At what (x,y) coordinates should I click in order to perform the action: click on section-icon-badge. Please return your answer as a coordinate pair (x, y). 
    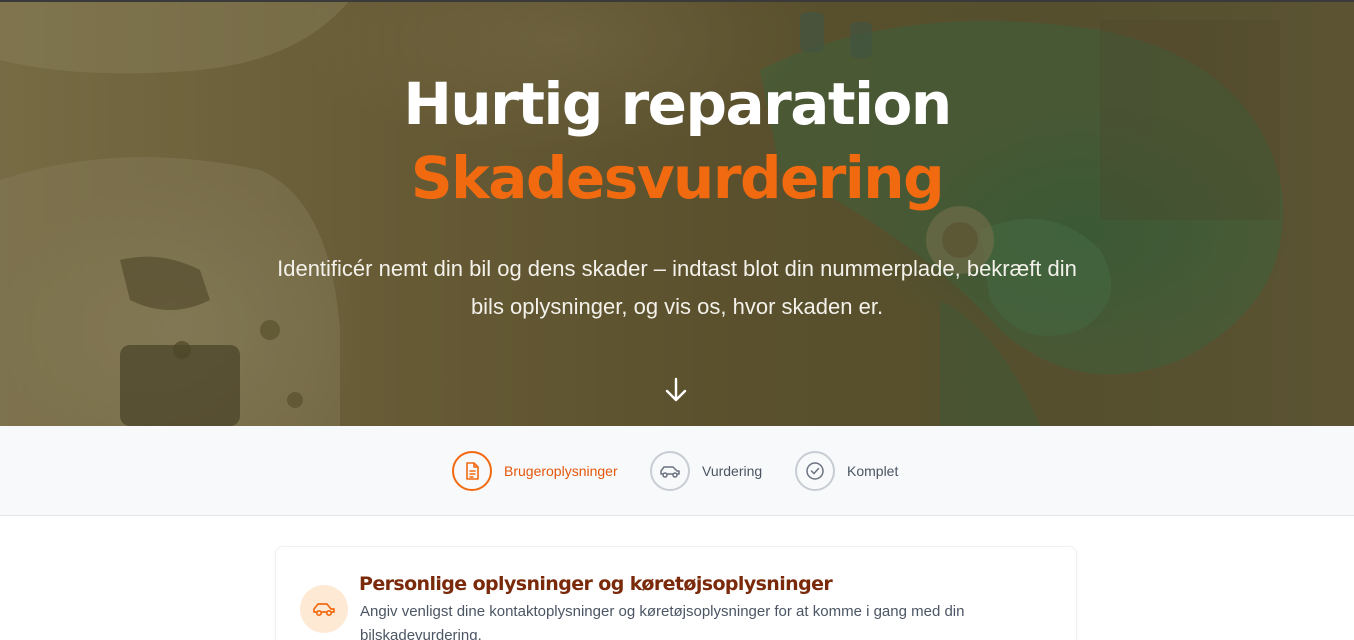
    Looking at the image, I should click on (324, 609).